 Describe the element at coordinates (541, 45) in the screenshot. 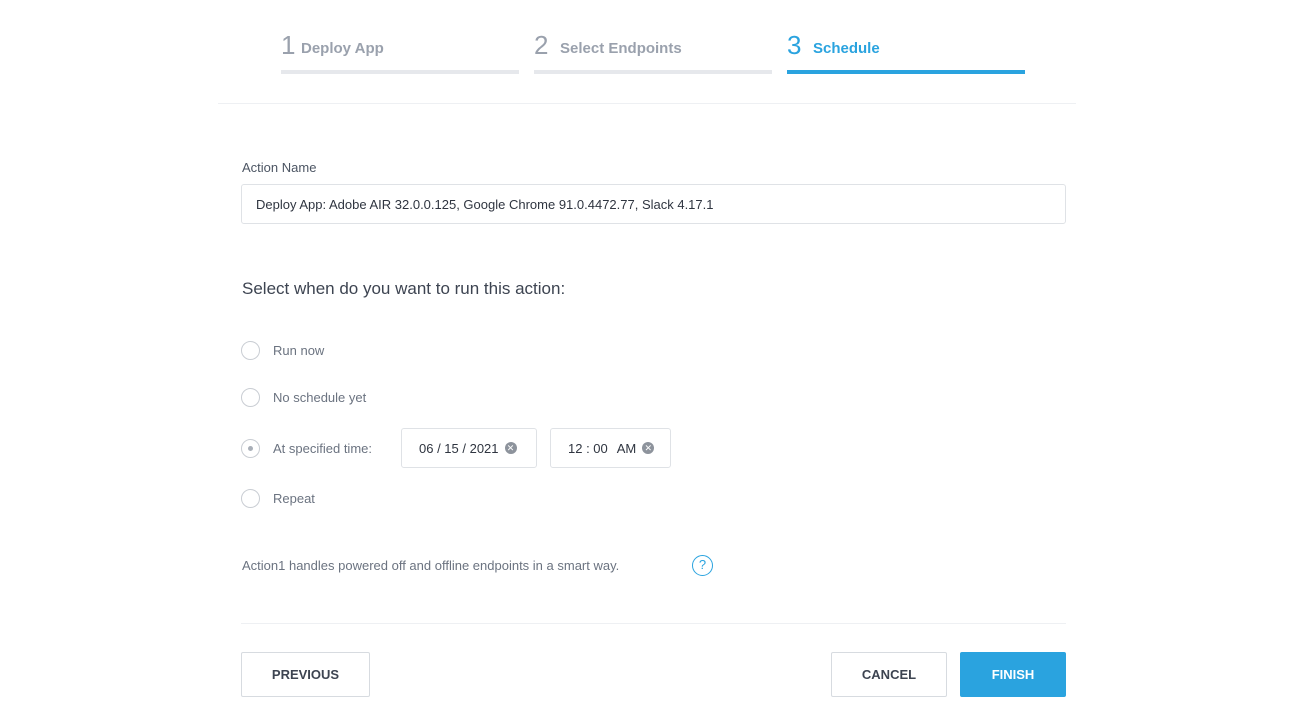

I see `step-number: 2` at that location.